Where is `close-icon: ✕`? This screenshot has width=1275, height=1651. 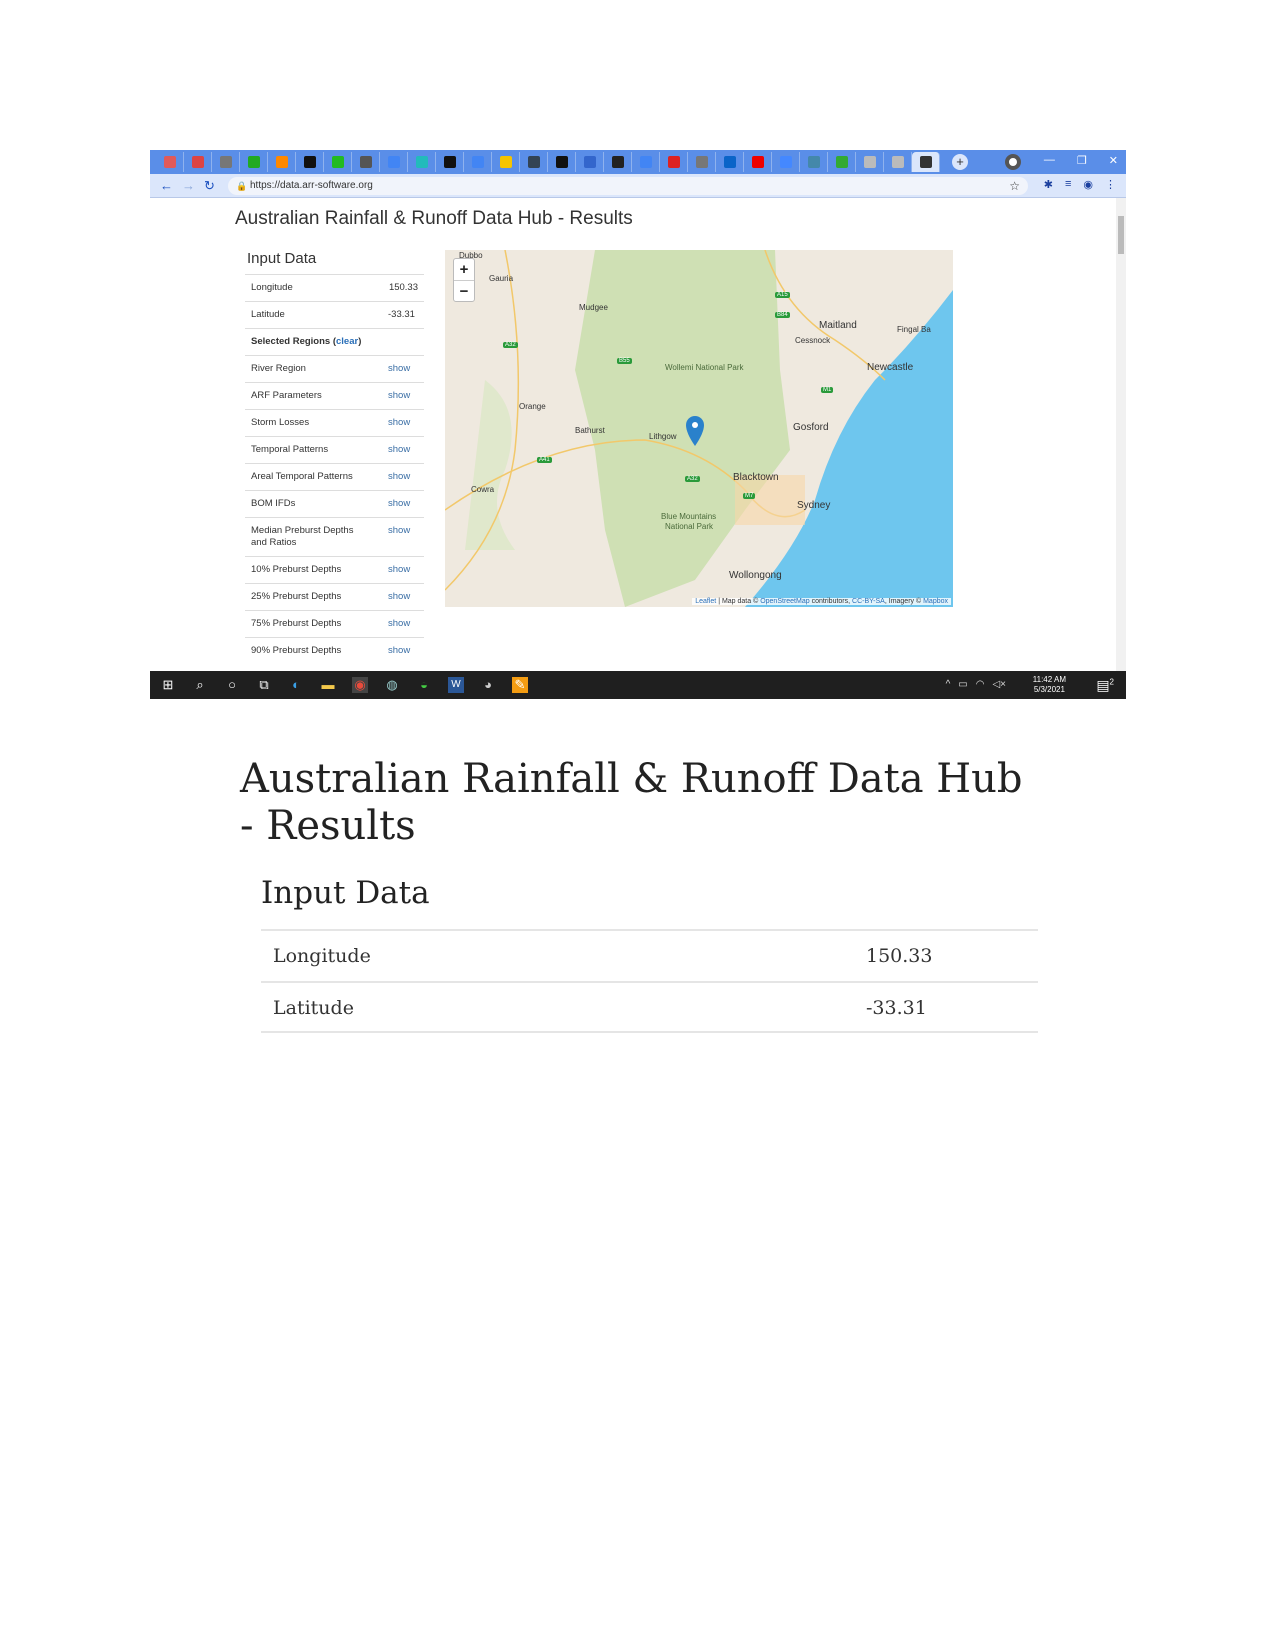 close-icon: ✕ is located at coordinates (1113, 160).